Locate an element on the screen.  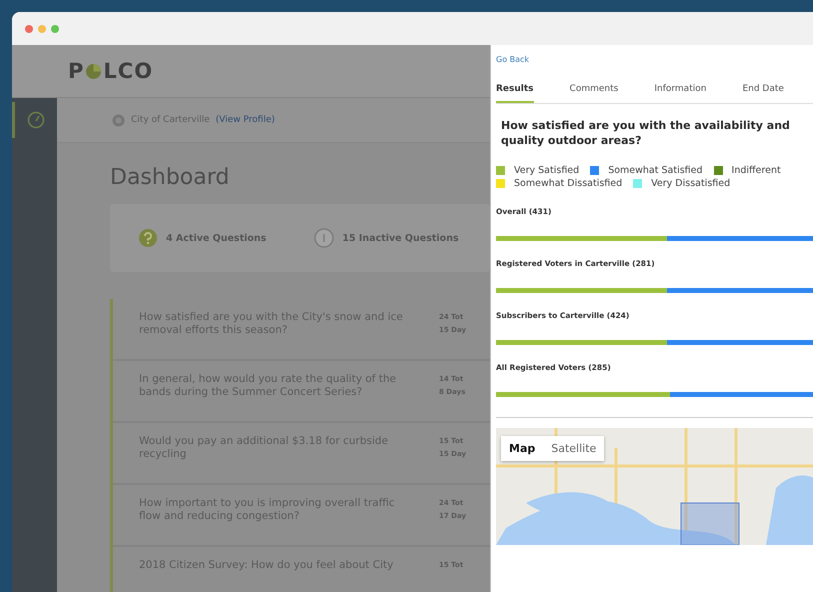
page-title: Dashboard is located at coordinates (170, 177).